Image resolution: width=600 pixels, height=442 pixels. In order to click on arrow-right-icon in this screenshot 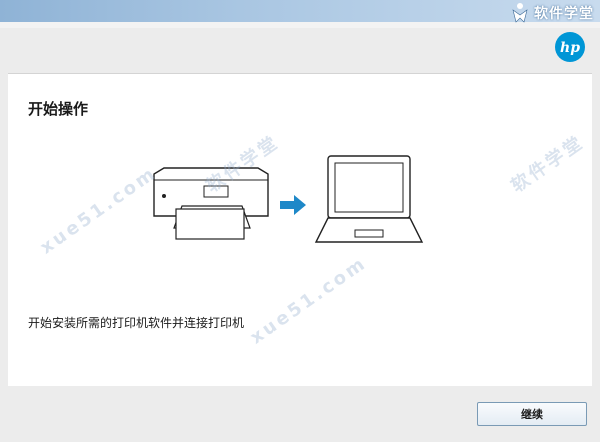, I will do `click(293, 205)`.